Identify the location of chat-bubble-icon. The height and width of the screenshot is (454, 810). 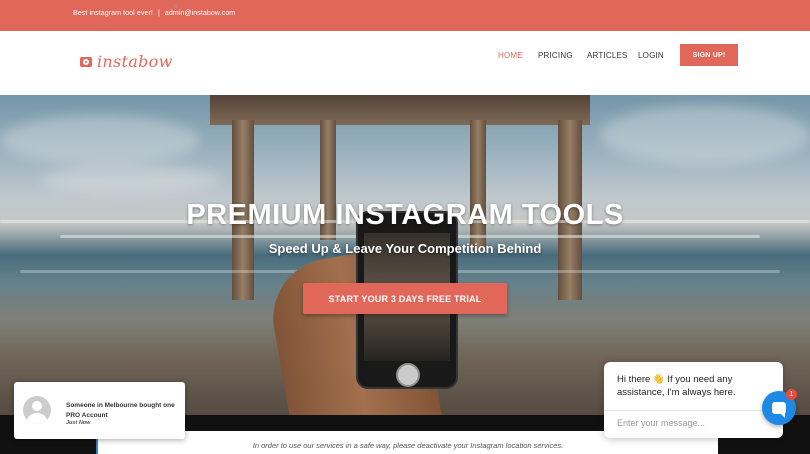
(779, 410).